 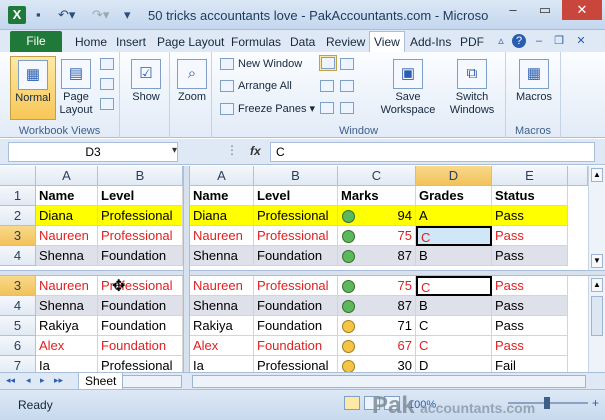 I want to click on right-horizontal-scrollbar, so click(x=389, y=381).